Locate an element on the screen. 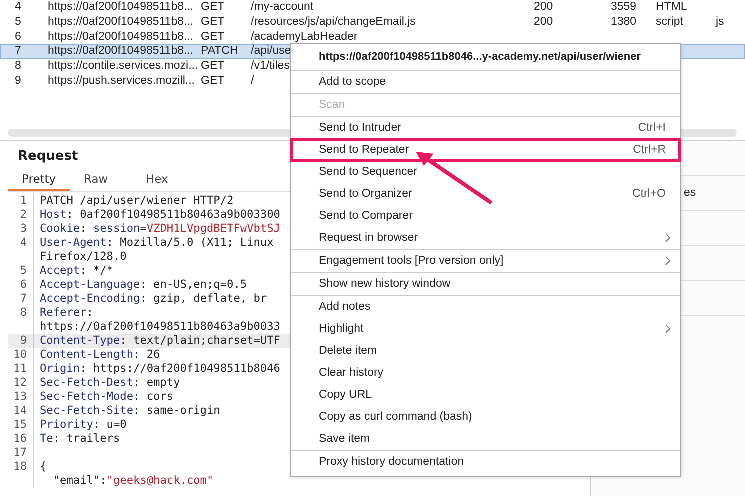 This screenshot has width=745, height=496. line-number: 9 is located at coordinates (23, 341).